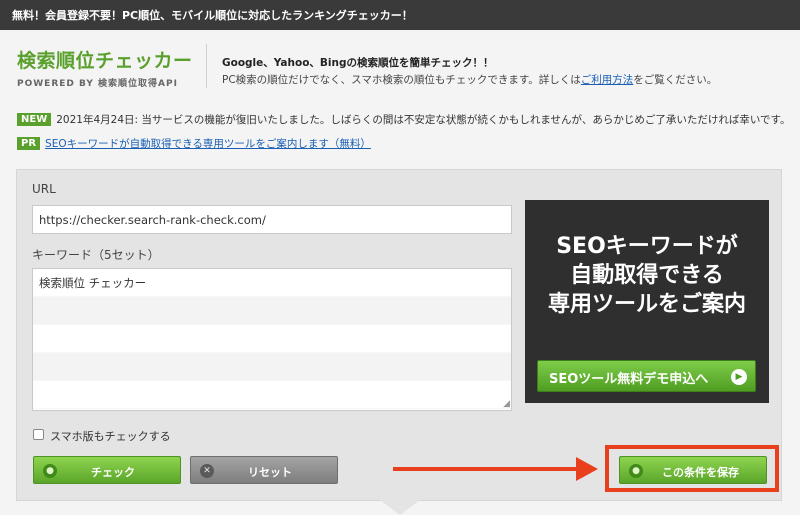 The height and width of the screenshot is (515, 800). Describe the element at coordinates (486, 469) in the screenshot. I see `annotation-arrow-shaft` at that location.